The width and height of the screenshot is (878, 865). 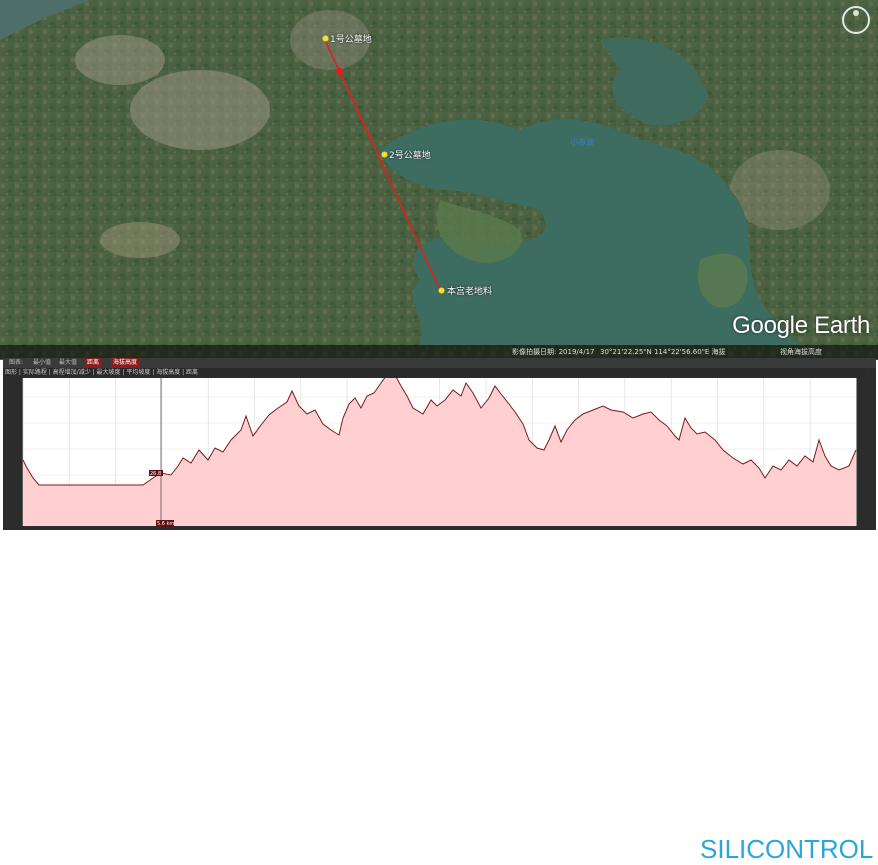 What do you see at coordinates (42, 363) in the screenshot?
I see `toolbar-label-min: 最小值` at bounding box center [42, 363].